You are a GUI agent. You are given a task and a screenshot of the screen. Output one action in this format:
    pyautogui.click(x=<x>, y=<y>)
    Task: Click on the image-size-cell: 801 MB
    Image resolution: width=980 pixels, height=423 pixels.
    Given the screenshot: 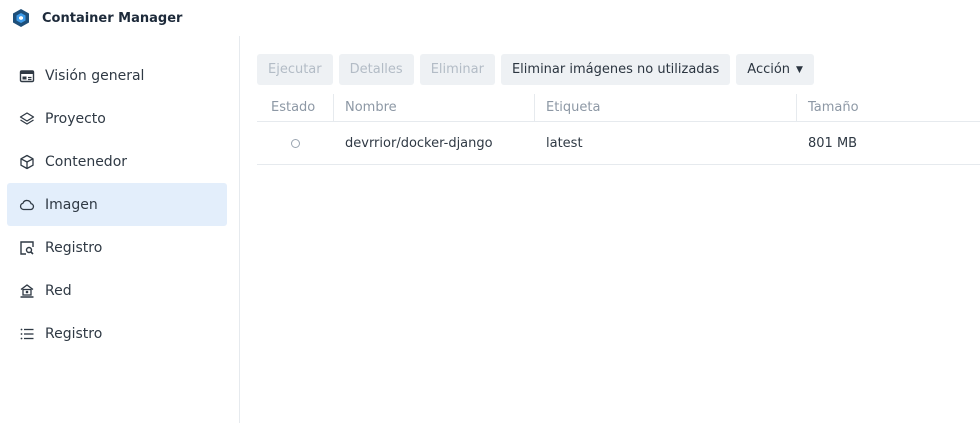 What is the action you would take?
    pyautogui.click(x=833, y=143)
    